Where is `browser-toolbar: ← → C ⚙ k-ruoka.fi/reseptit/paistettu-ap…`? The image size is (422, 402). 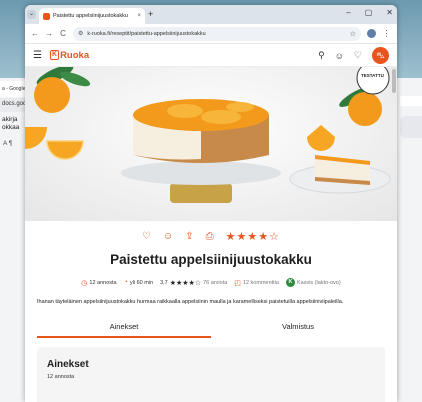 browser-toolbar: ← → C ⚙ k-ruoka.fi/reseptit/paistettu-ap… is located at coordinates (211, 34).